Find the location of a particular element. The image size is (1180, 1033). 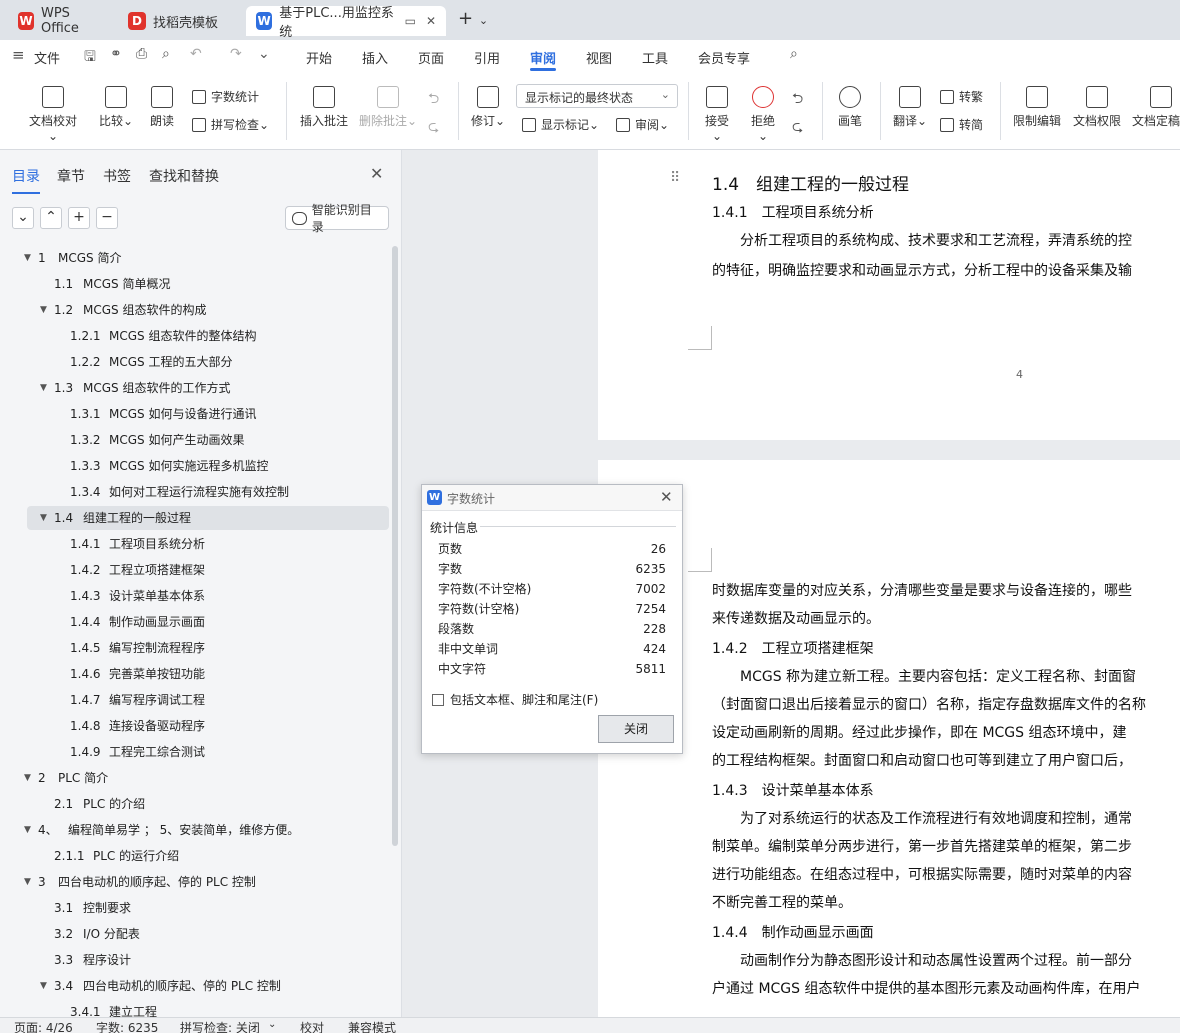

menu-page: 页面 is located at coordinates (431, 57).